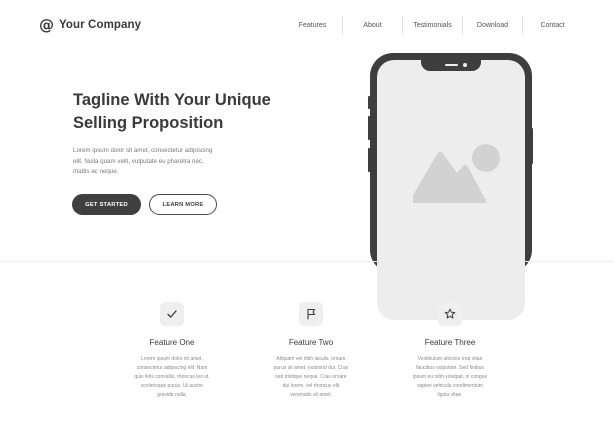  Describe the element at coordinates (450, 359) in the screenshot. I see `feature-description-line: Vestibulum ultricies erat vitae` at that location.